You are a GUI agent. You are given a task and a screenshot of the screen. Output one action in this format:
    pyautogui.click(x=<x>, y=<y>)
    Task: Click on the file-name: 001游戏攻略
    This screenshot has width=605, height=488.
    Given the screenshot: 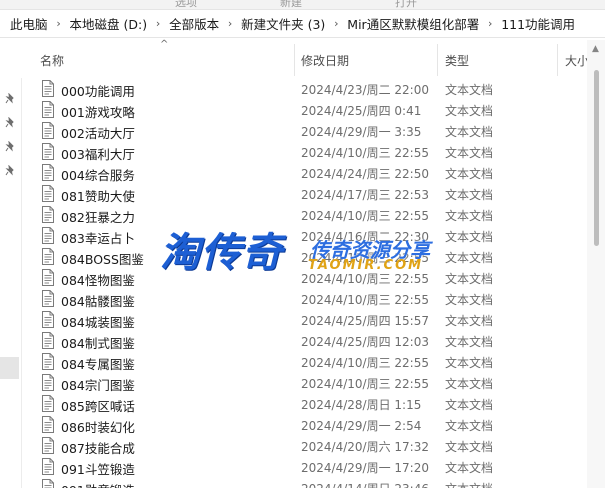 What is the action you would take?
    pyautogui.click(x=98, y=112)
    